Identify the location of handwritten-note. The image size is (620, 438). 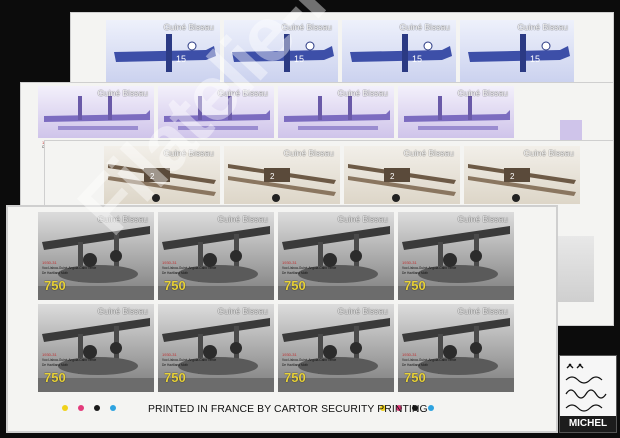
(587, 386).